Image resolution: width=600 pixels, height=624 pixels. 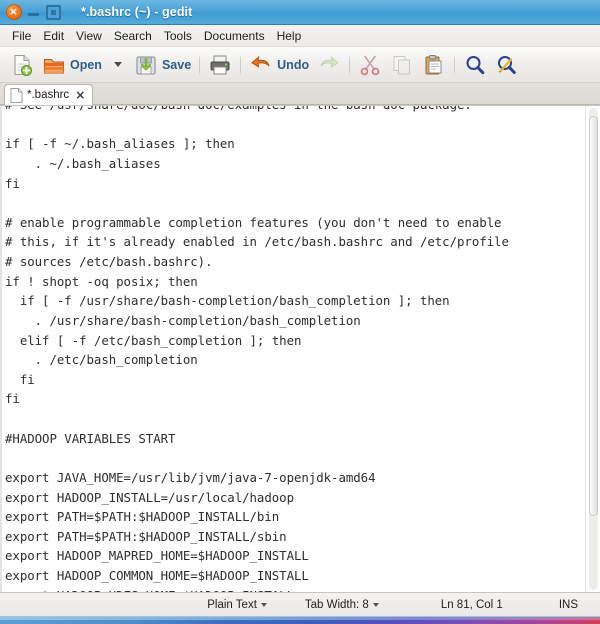 I want to click on open-button: Open, so click(x=72, y=65).